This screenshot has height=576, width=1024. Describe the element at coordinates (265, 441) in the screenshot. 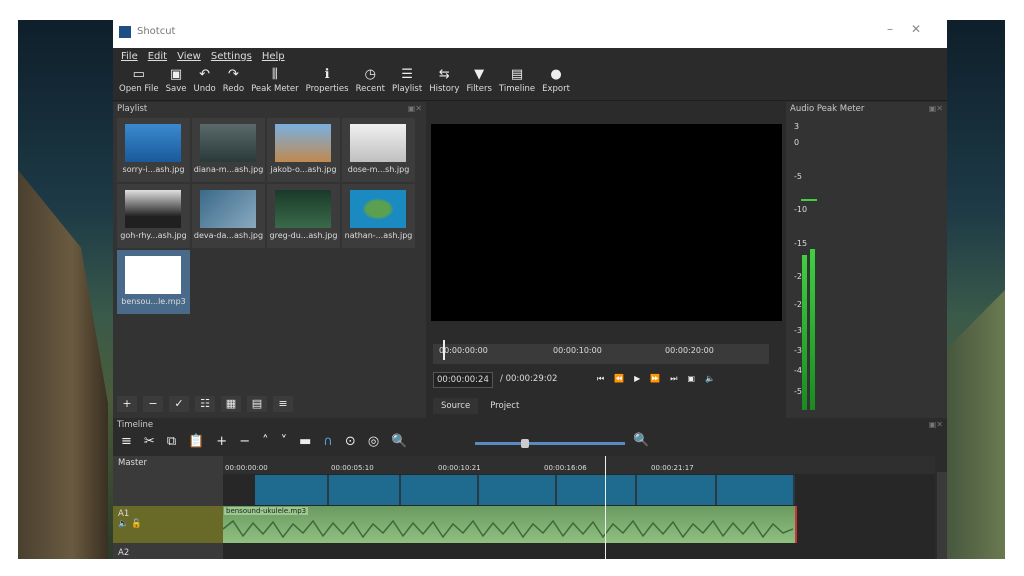

I see `lift-icon: ˄` at that location.